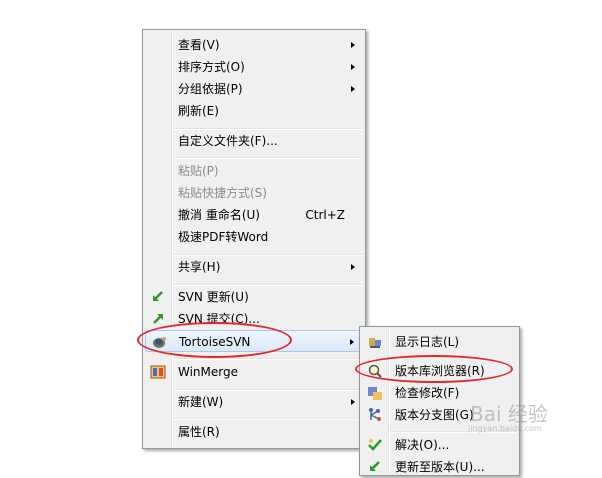 The image size is (602, 478). I want to click on submenu-item-repo-browser: 版本库浏览器(R), so click(439, 371).